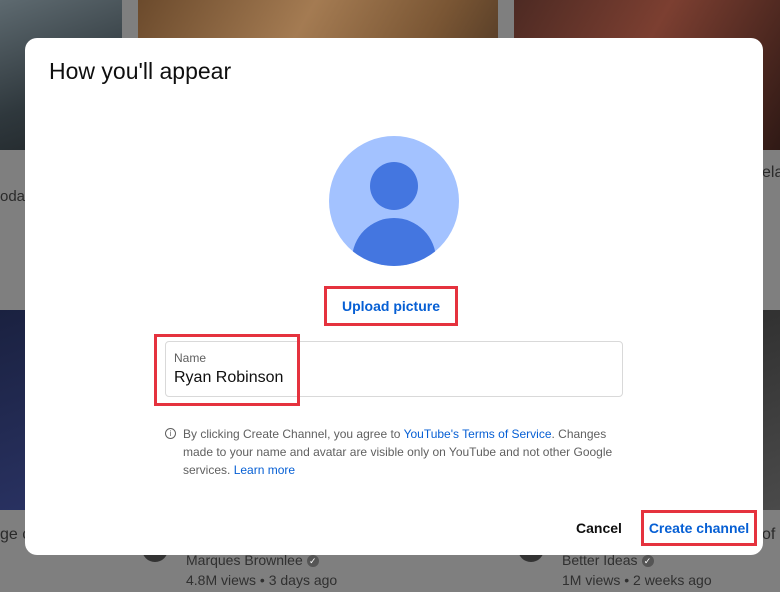 This screenshot has width=780, height=592. I want to click on video-title-fragment: of, so click(769, 534).